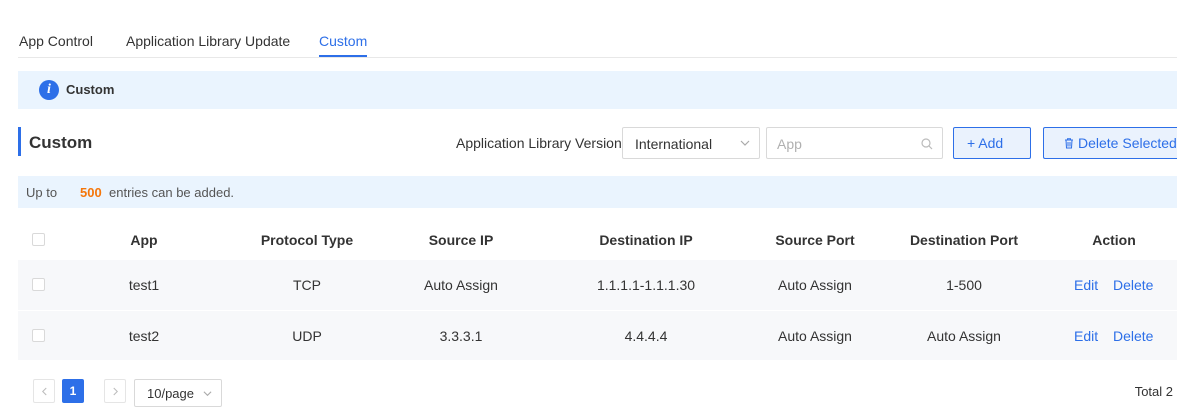  Describe the element at coordinates (1127, 143) in the screenshot. I see `delete-selected-text: Delete Selected` at that location.